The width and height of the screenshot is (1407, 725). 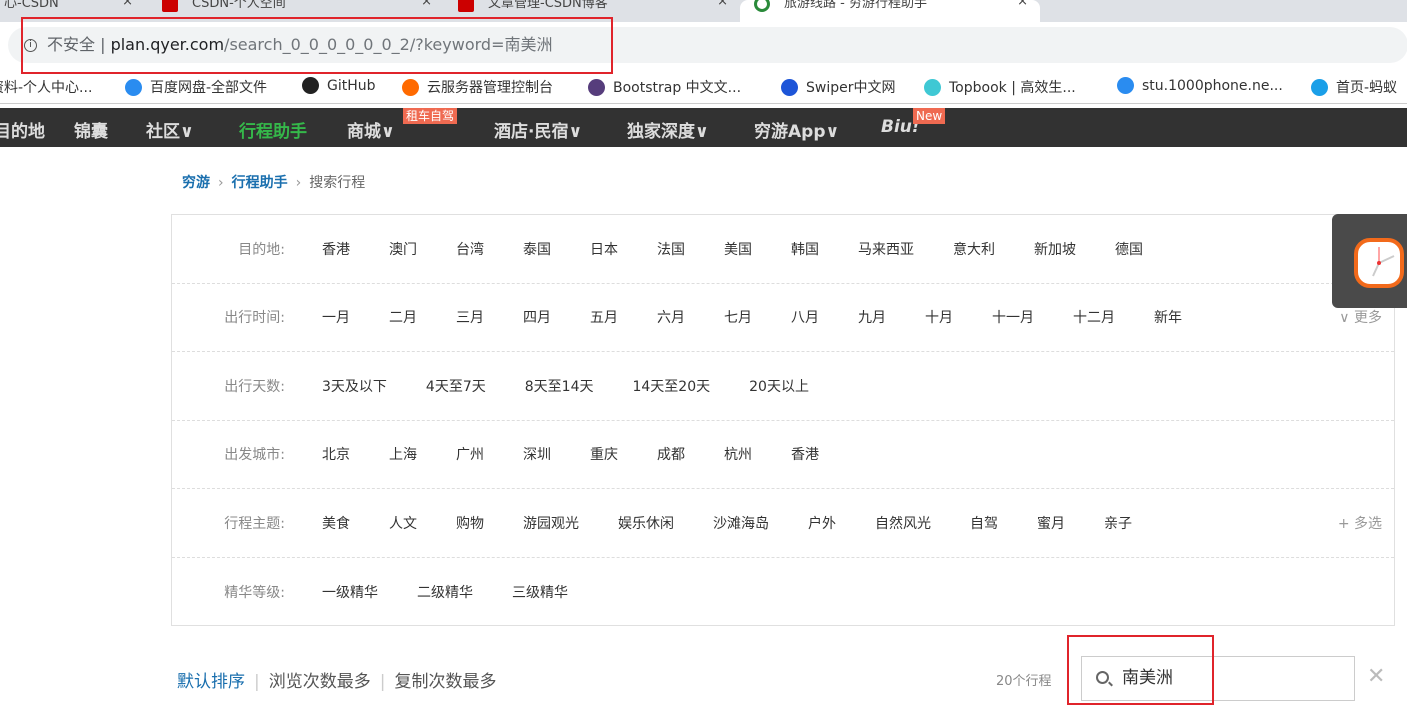 I want to click on filter-option: 杭州, so click(x=738, y=454).